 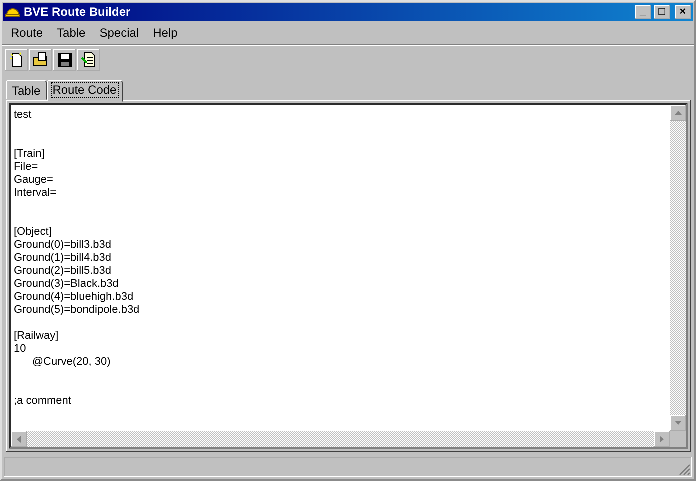 What do you see at coordinates (27, 33) in the screenshot?
I see `menu-item: Route` at bounding box center [27, 33].